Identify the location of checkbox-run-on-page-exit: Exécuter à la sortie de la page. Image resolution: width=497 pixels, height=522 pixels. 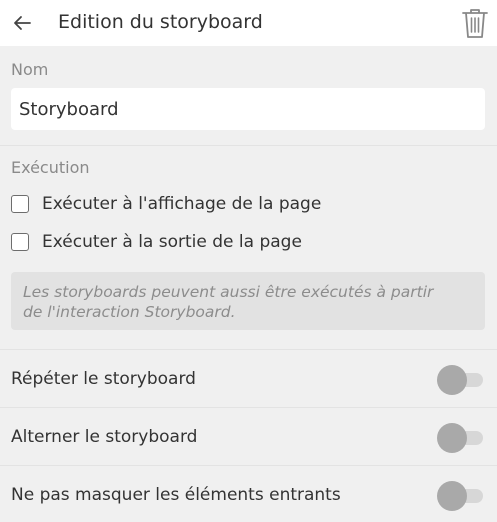
(156, 242).